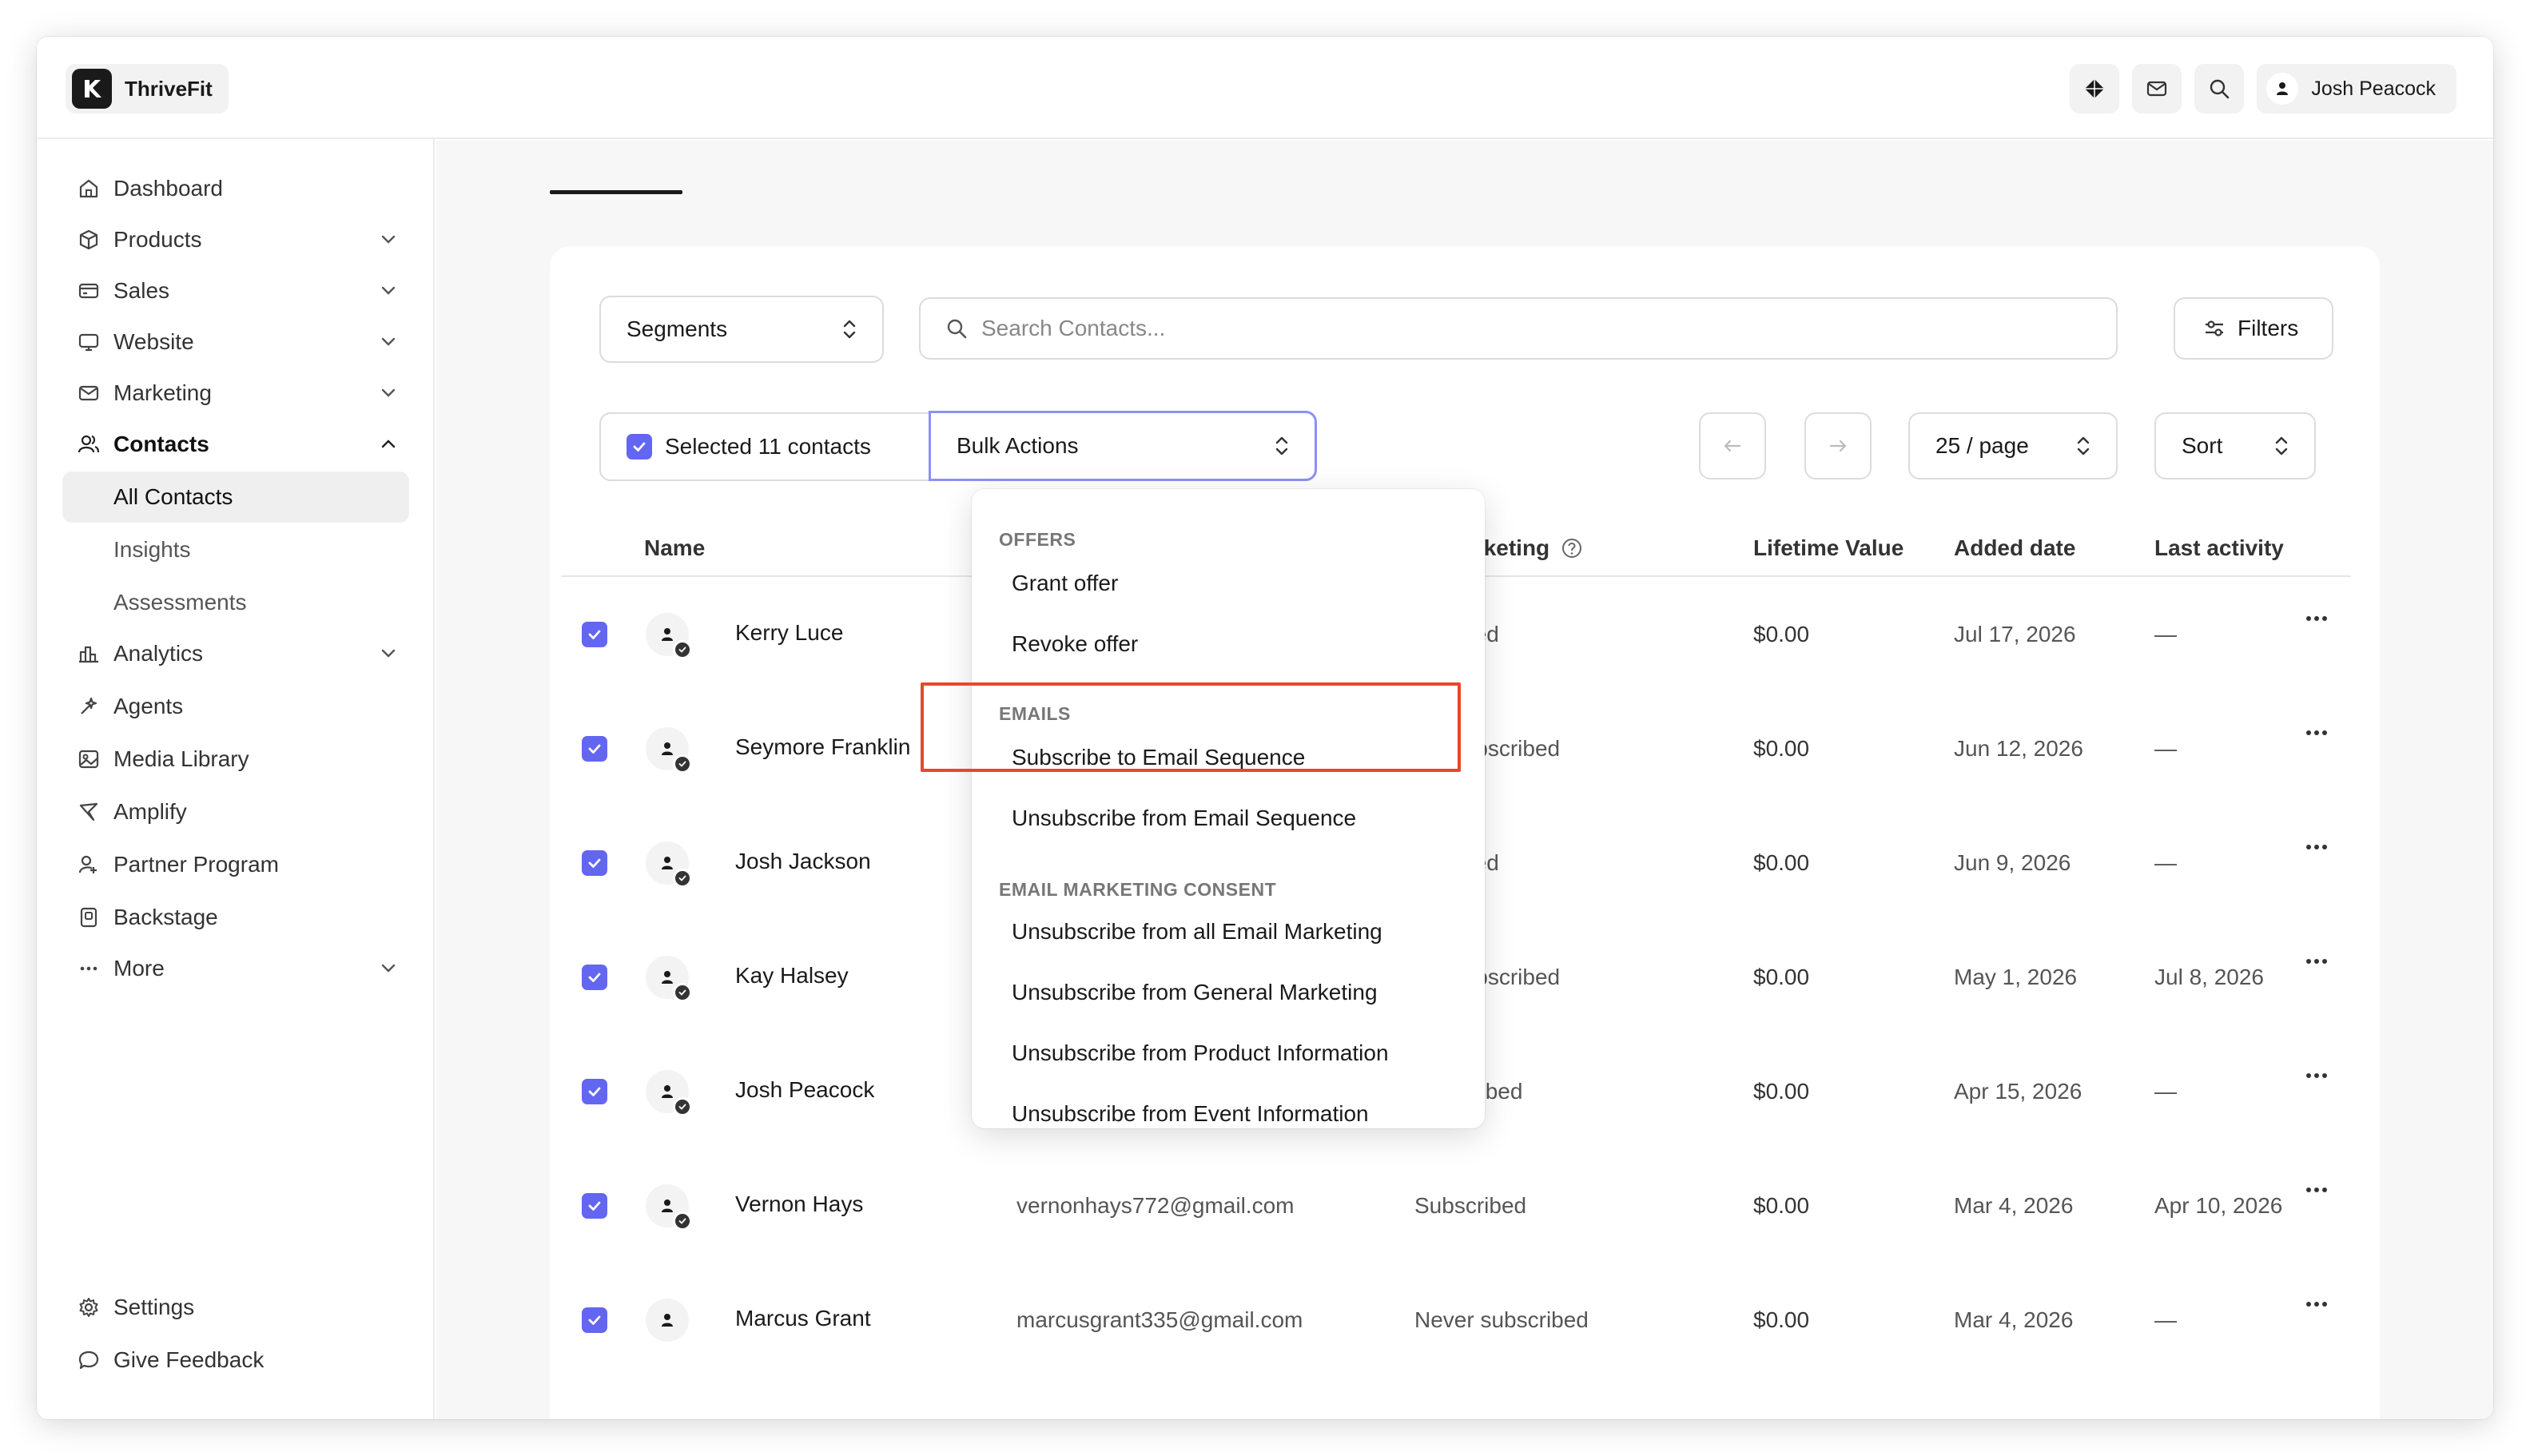 The width and height of the screenshot is (2530, 1456). What do you see at coordinates (2157, 88) in the screenshot?
I see `inbox-button` at bounding box center [2157, 88].